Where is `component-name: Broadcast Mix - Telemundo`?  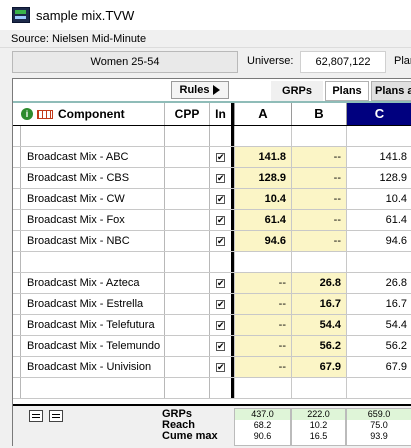
component-name: Broadcast Mix - Telemundo is located at coordinates (92, 346).